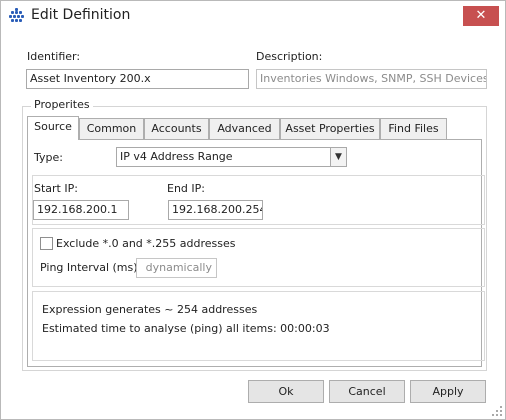 The image size is (506, 420). I want to click on exclude-checkbox, so click(46, 243).